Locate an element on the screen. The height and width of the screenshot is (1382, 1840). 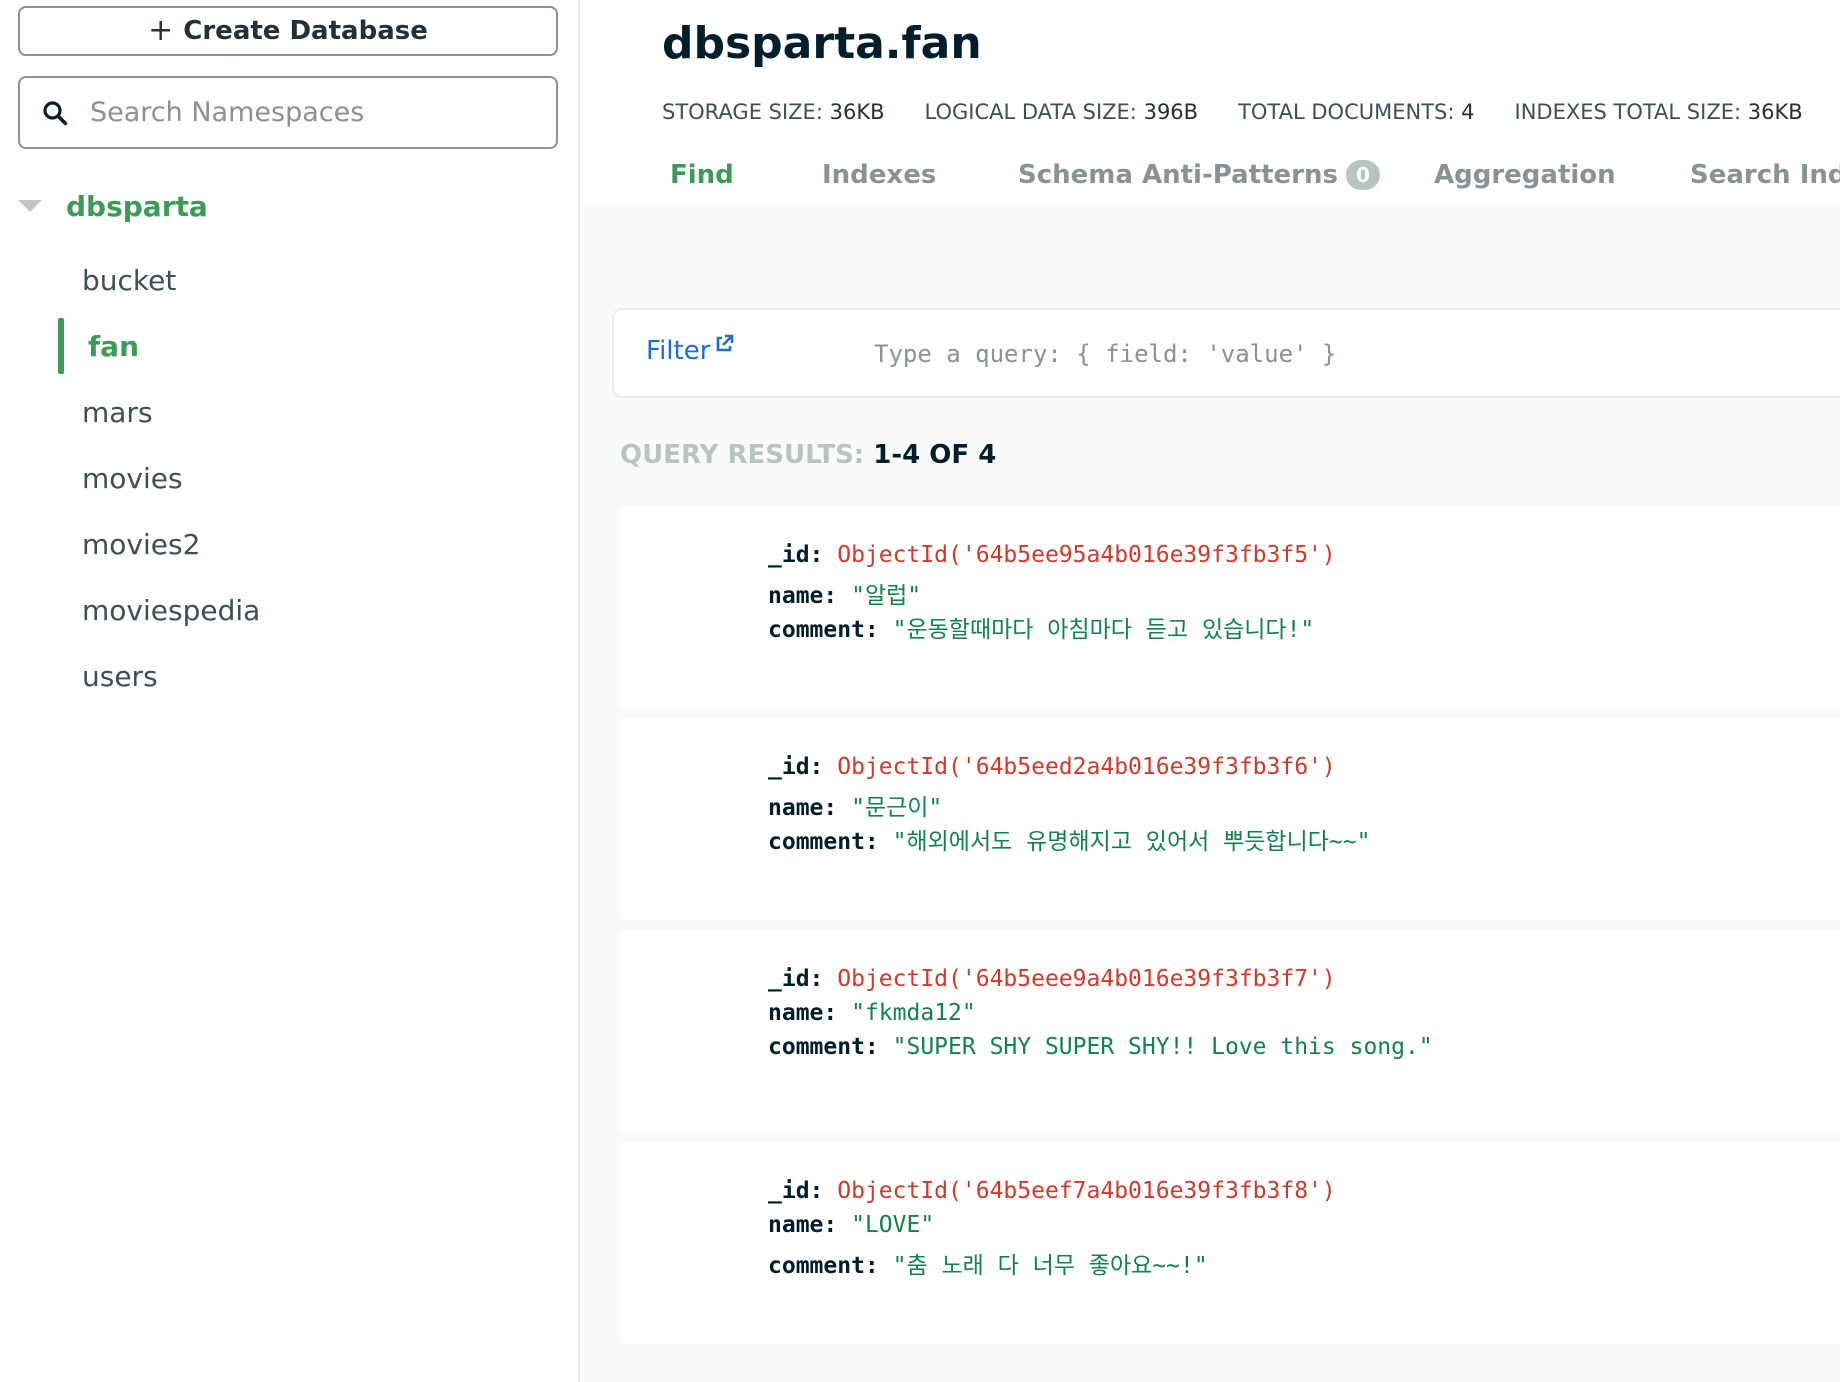
search-namespaces-input is located at coordinates (310, 112).